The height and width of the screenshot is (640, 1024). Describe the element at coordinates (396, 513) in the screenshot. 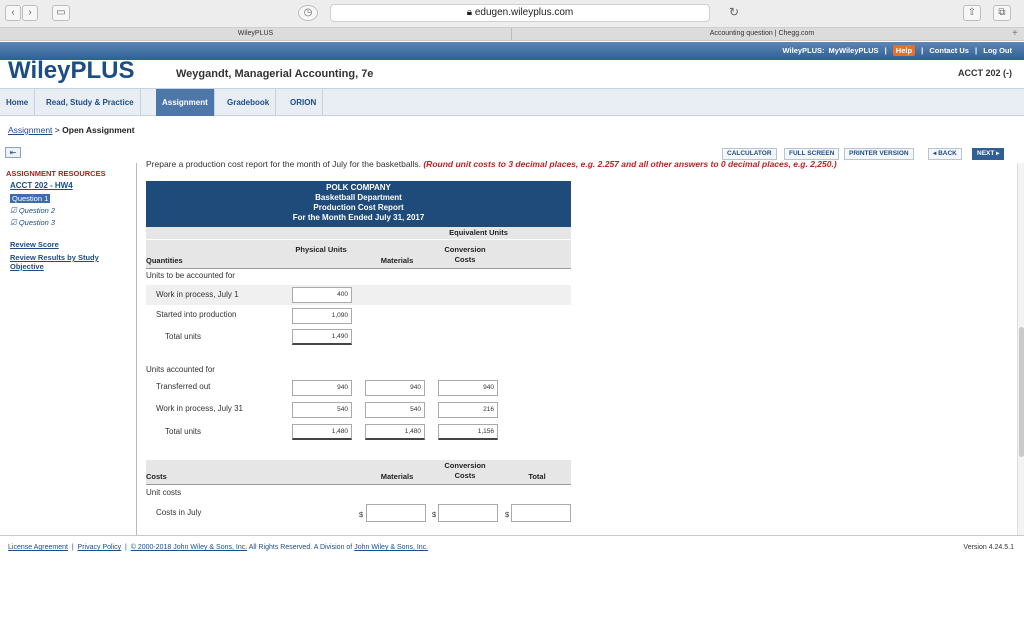

I see `costs-july-materials-input` at that location.